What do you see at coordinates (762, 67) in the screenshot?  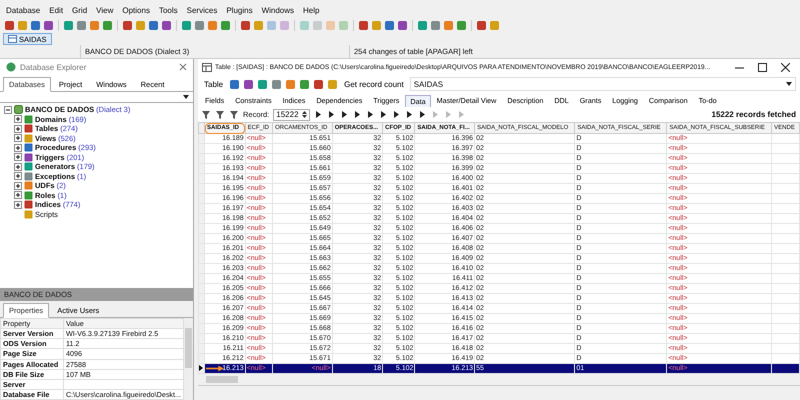 I see `maximize-icon` at bounding box center [762, 67].